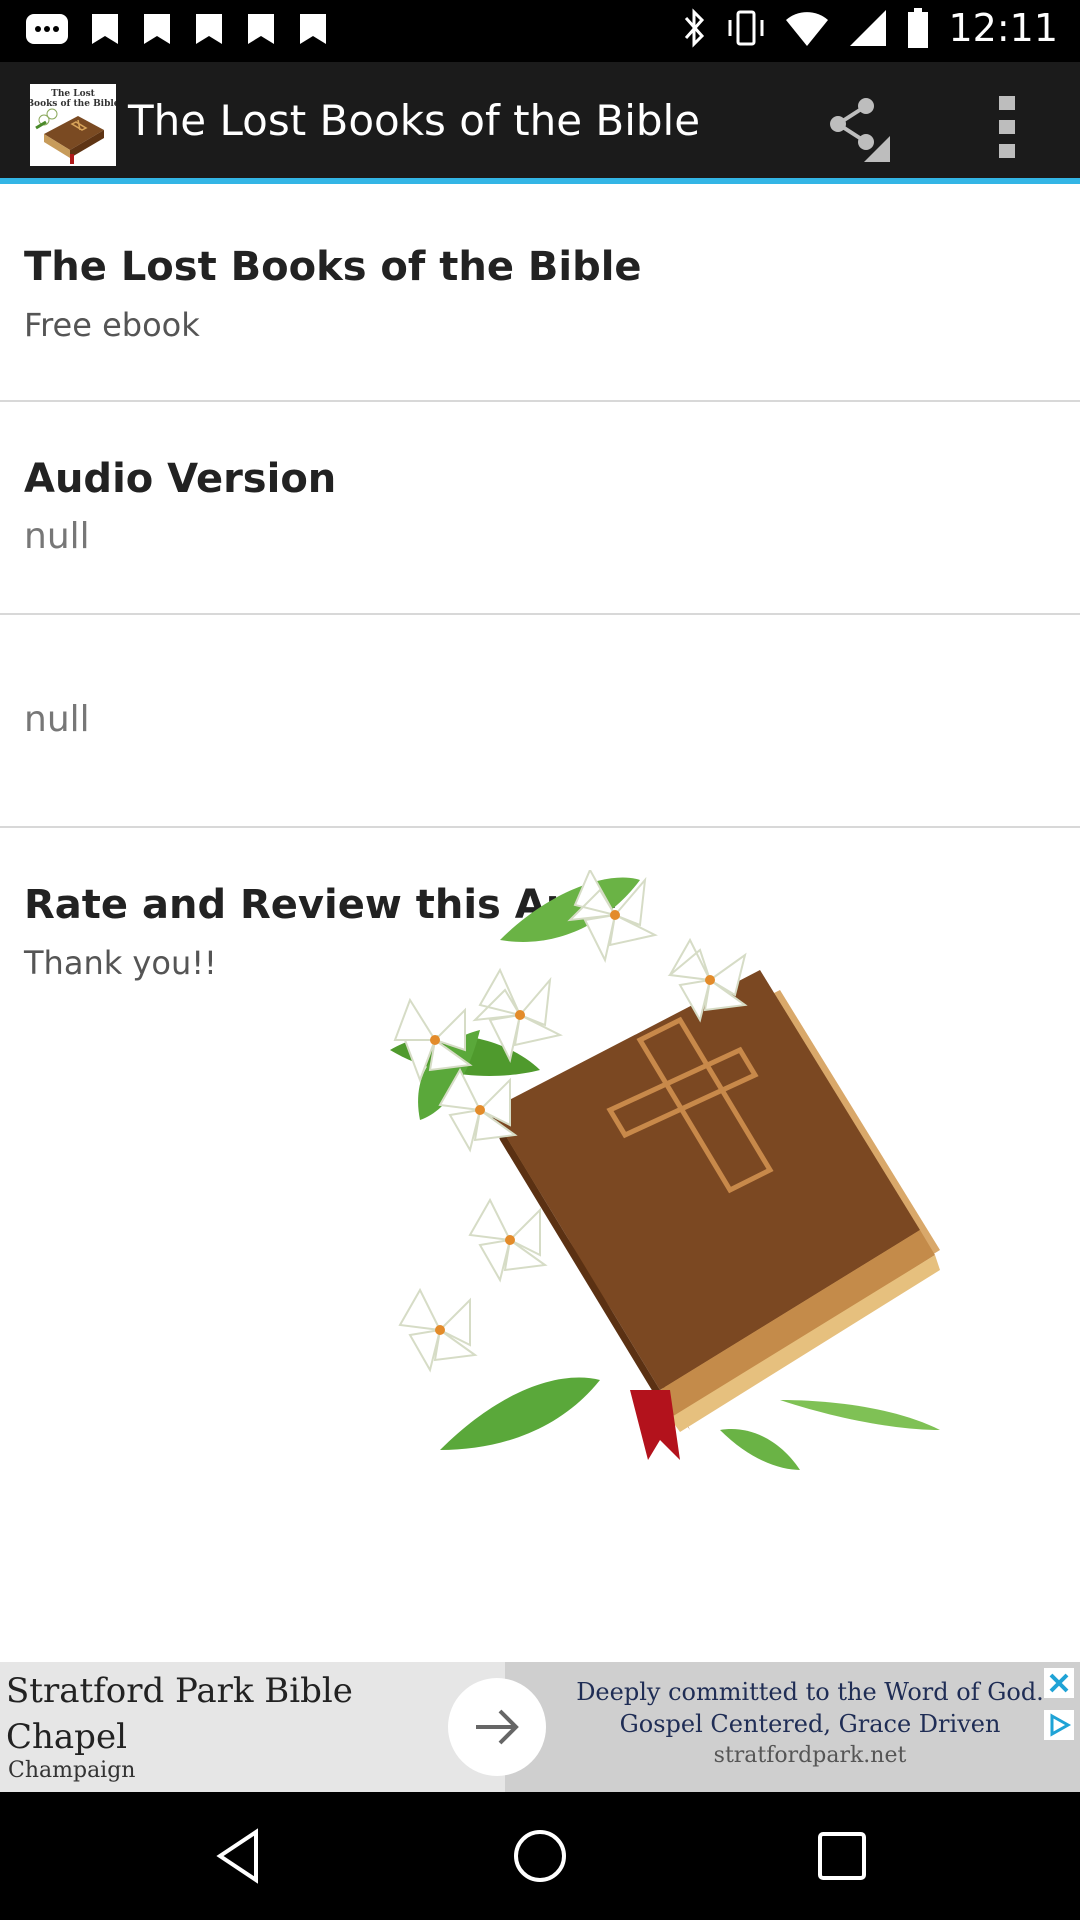 The image size is (1080, 1920). What do you see at coordinates (540, 31) in the screenshot?
I see `status-bar: 12:11` at bounding box center [540, 31].